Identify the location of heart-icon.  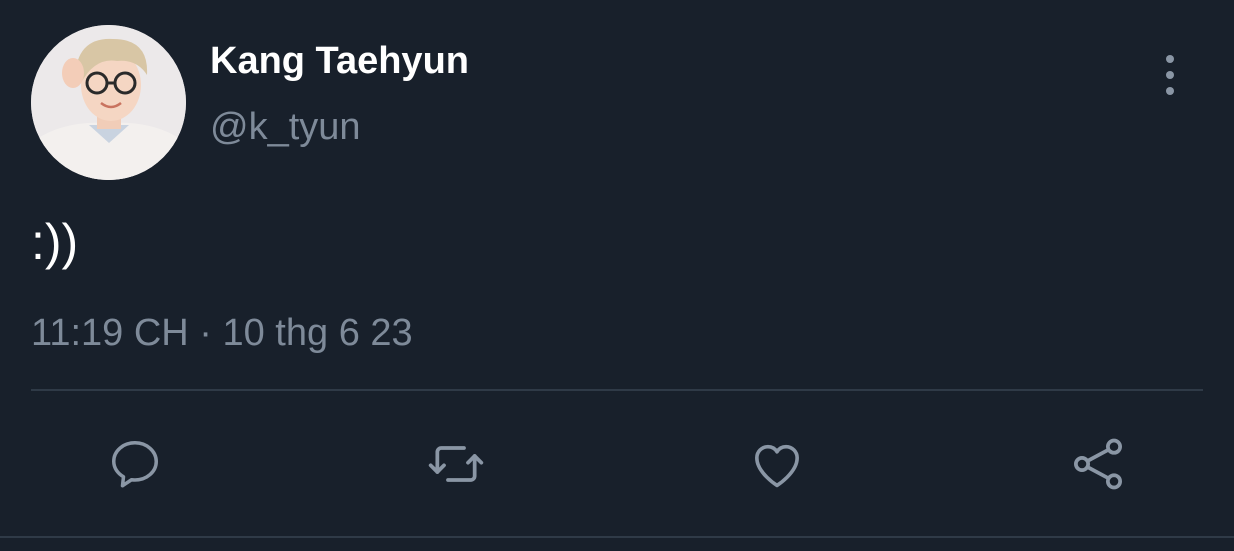
(777, 466).